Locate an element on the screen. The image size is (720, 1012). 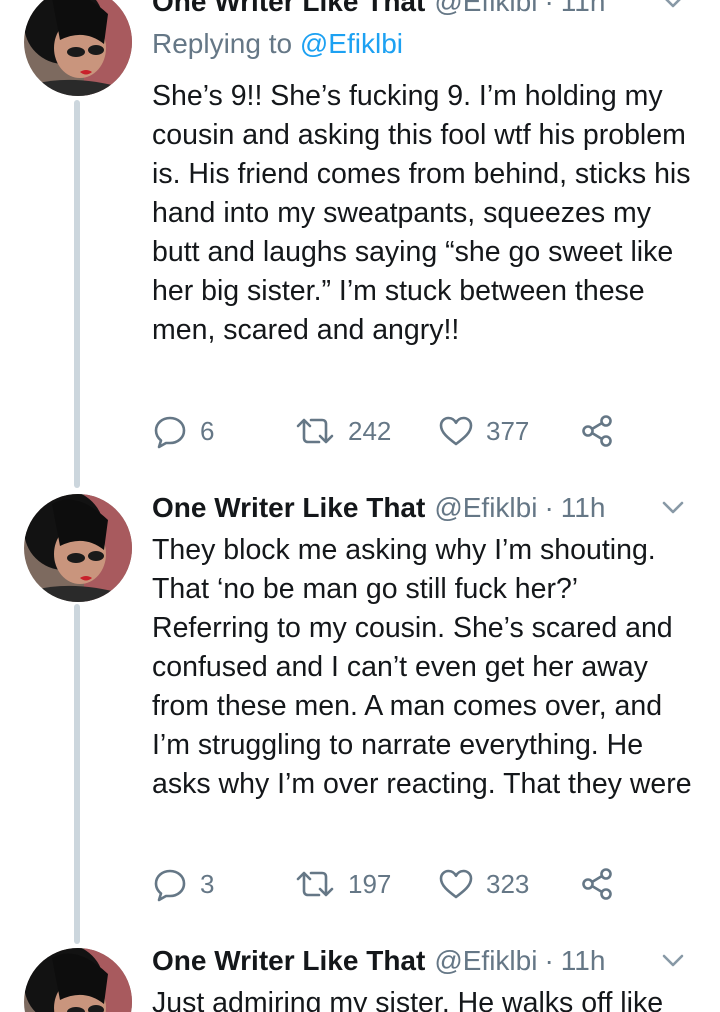
replying-handle-link: @Efiklbi is located at coordinates (351, 43).